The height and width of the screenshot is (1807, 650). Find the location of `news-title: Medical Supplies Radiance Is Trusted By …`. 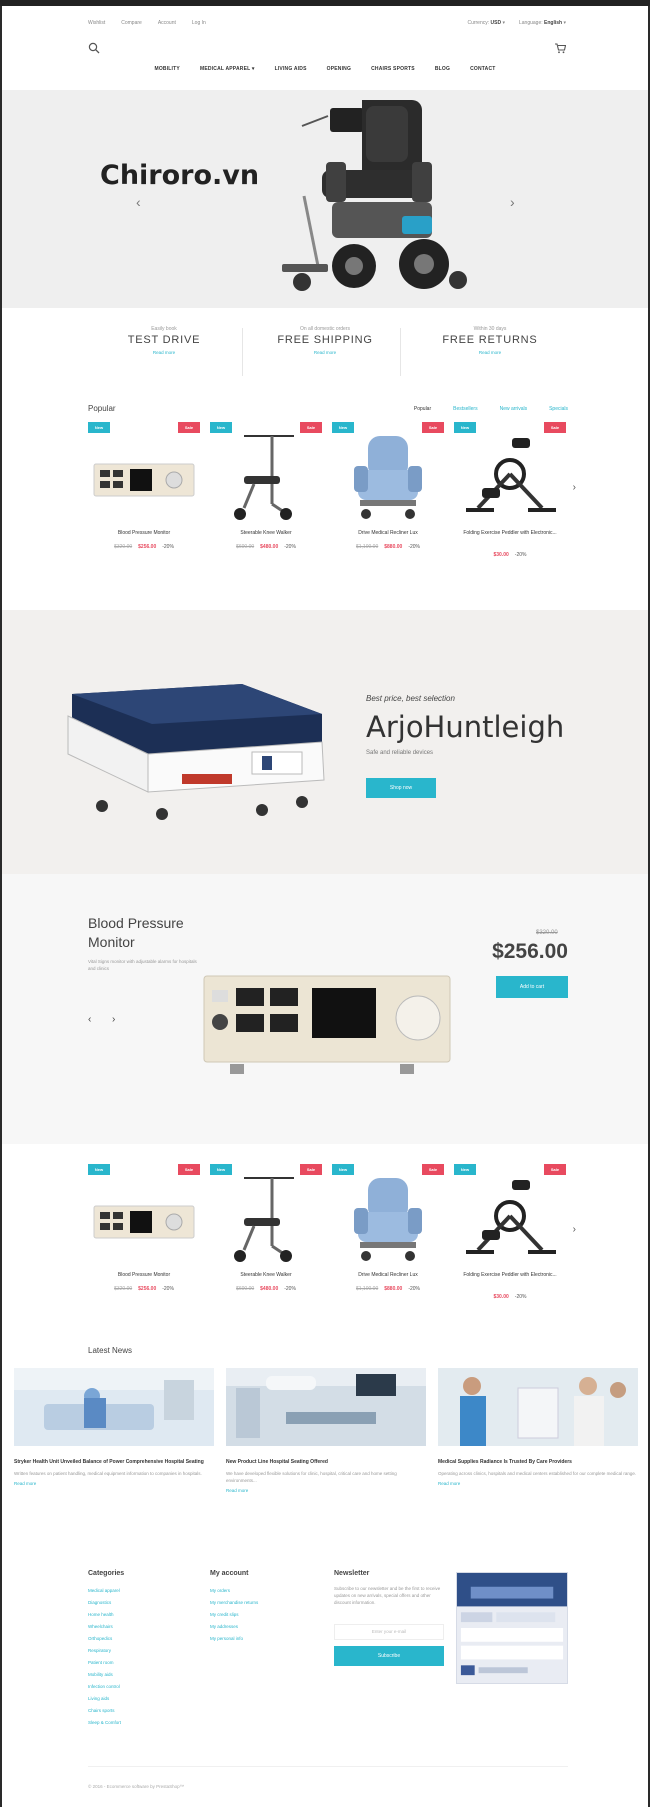

news-title: Medical Supplies Radiance Is Trusted By … is located at coordinates (538, 1462).